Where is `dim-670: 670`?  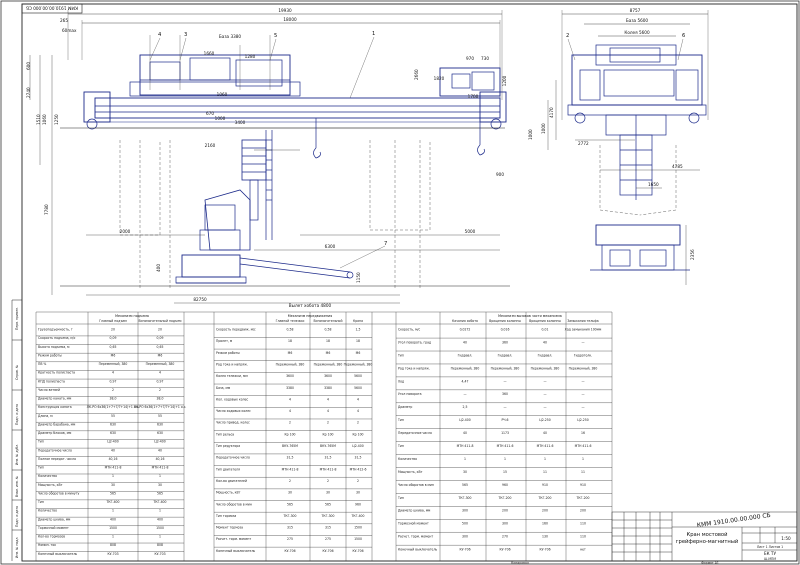
dim-670: 670 is located at coordinates (210, 113).